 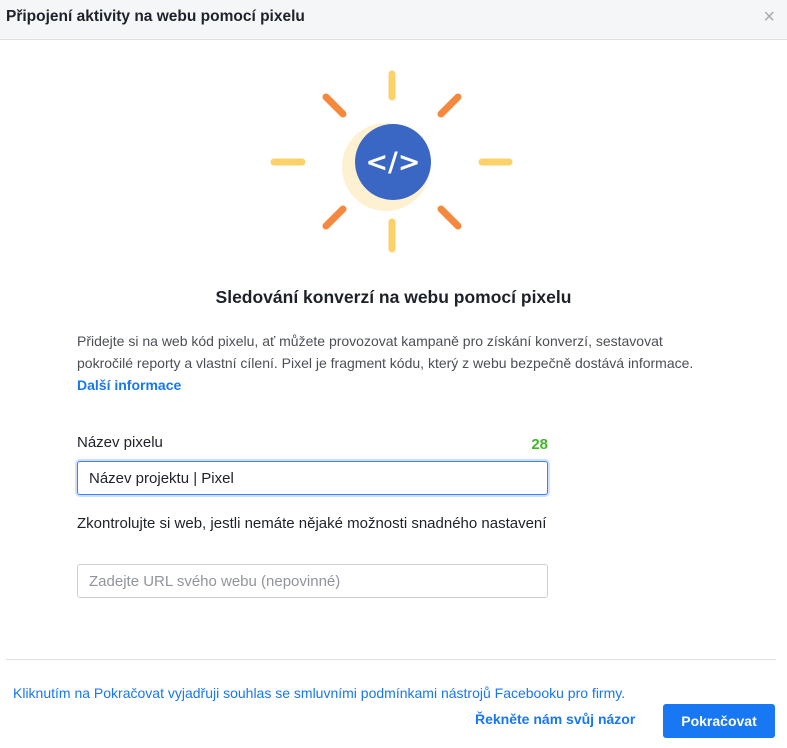 I want to click on sun-illustration: </>, so click(x=391, y=161).